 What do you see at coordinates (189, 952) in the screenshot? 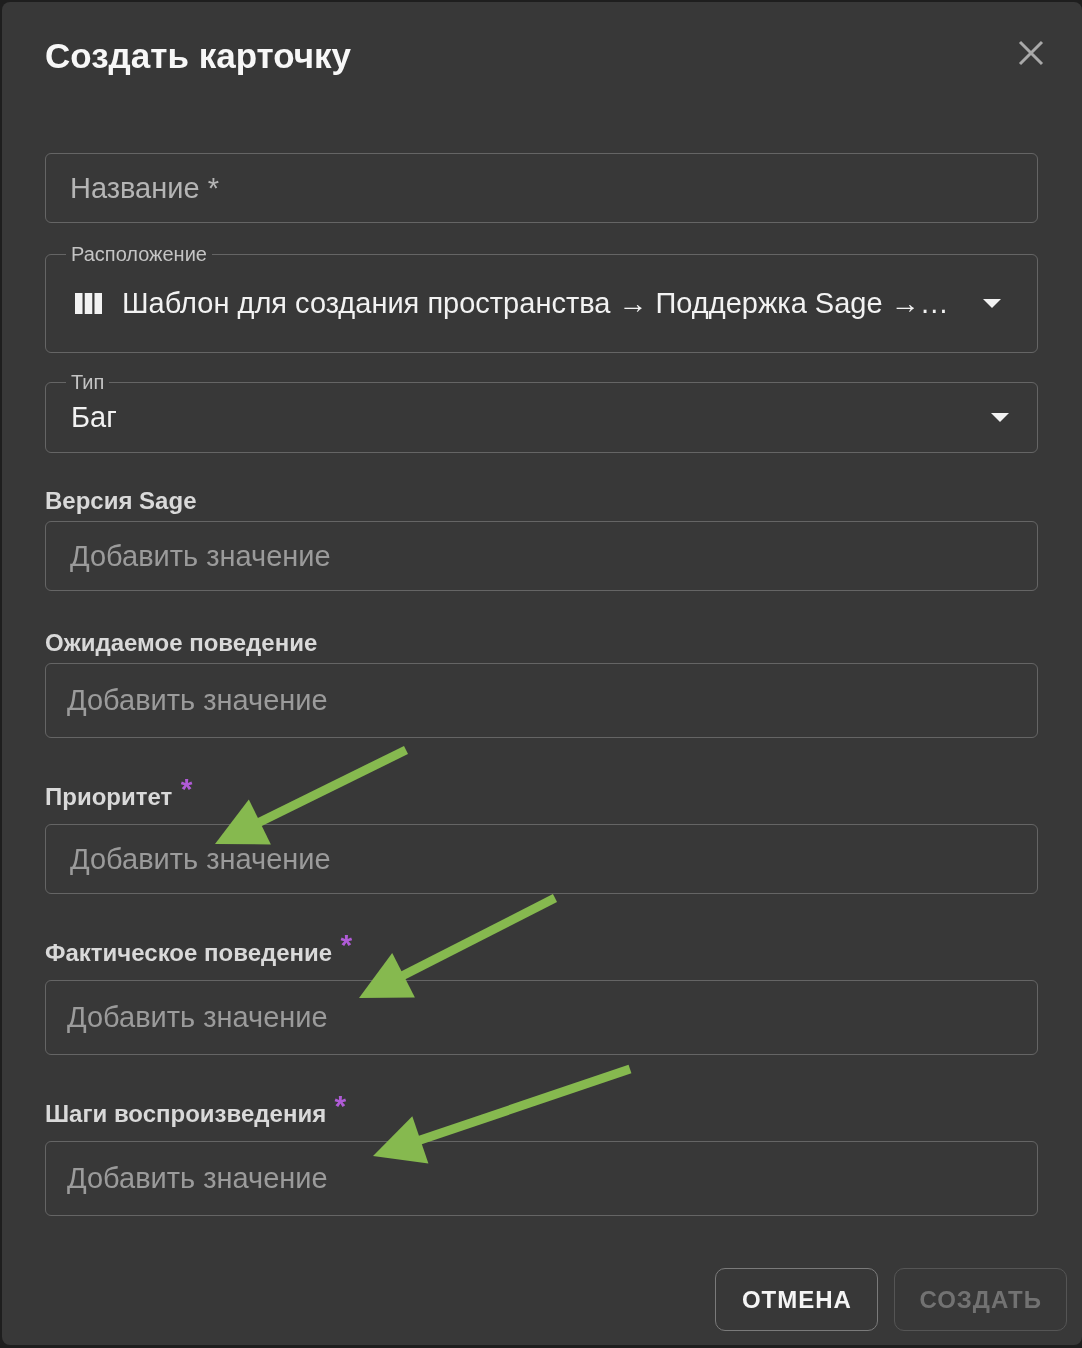
I see `field-label: Фактическое поведение` at bounding box center [189, 952].